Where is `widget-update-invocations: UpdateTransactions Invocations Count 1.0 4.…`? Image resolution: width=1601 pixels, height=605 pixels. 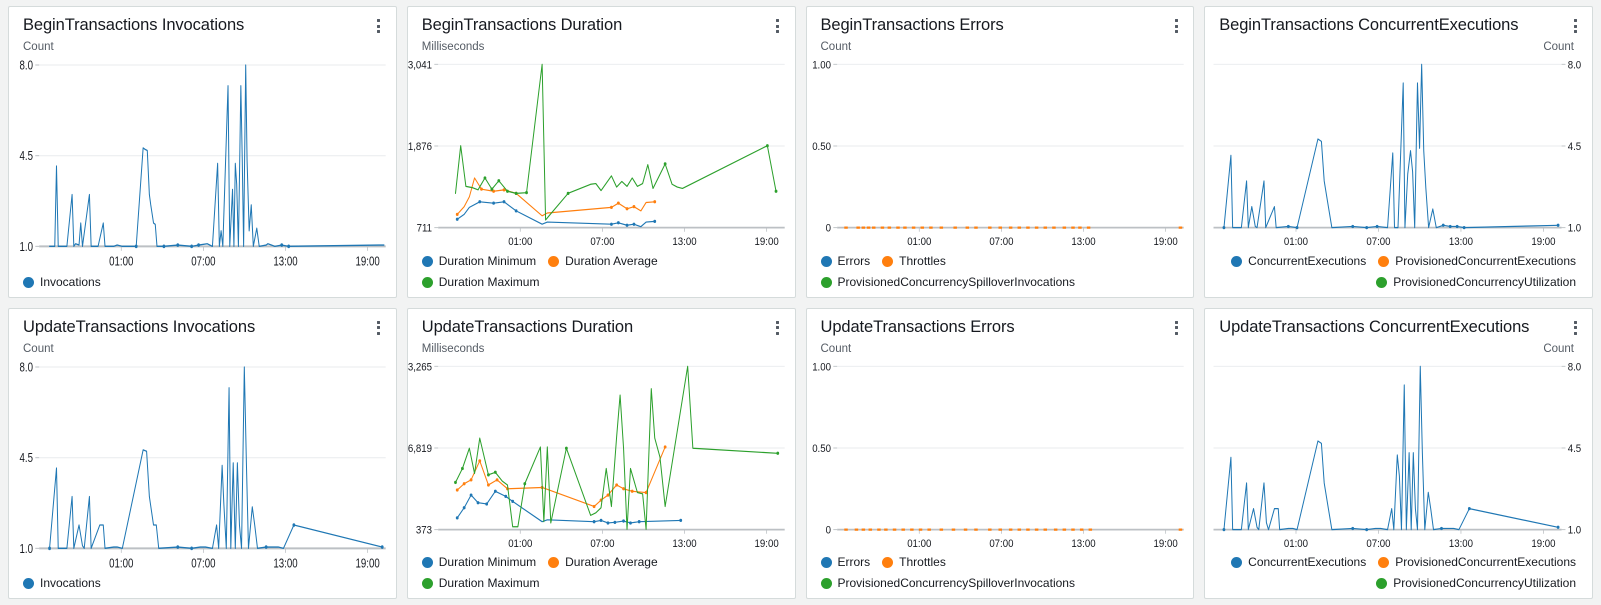 widget-update-invocations: UpdateTransactions Invocations Count 1.0 4.… is located at coordinates (202, 453).